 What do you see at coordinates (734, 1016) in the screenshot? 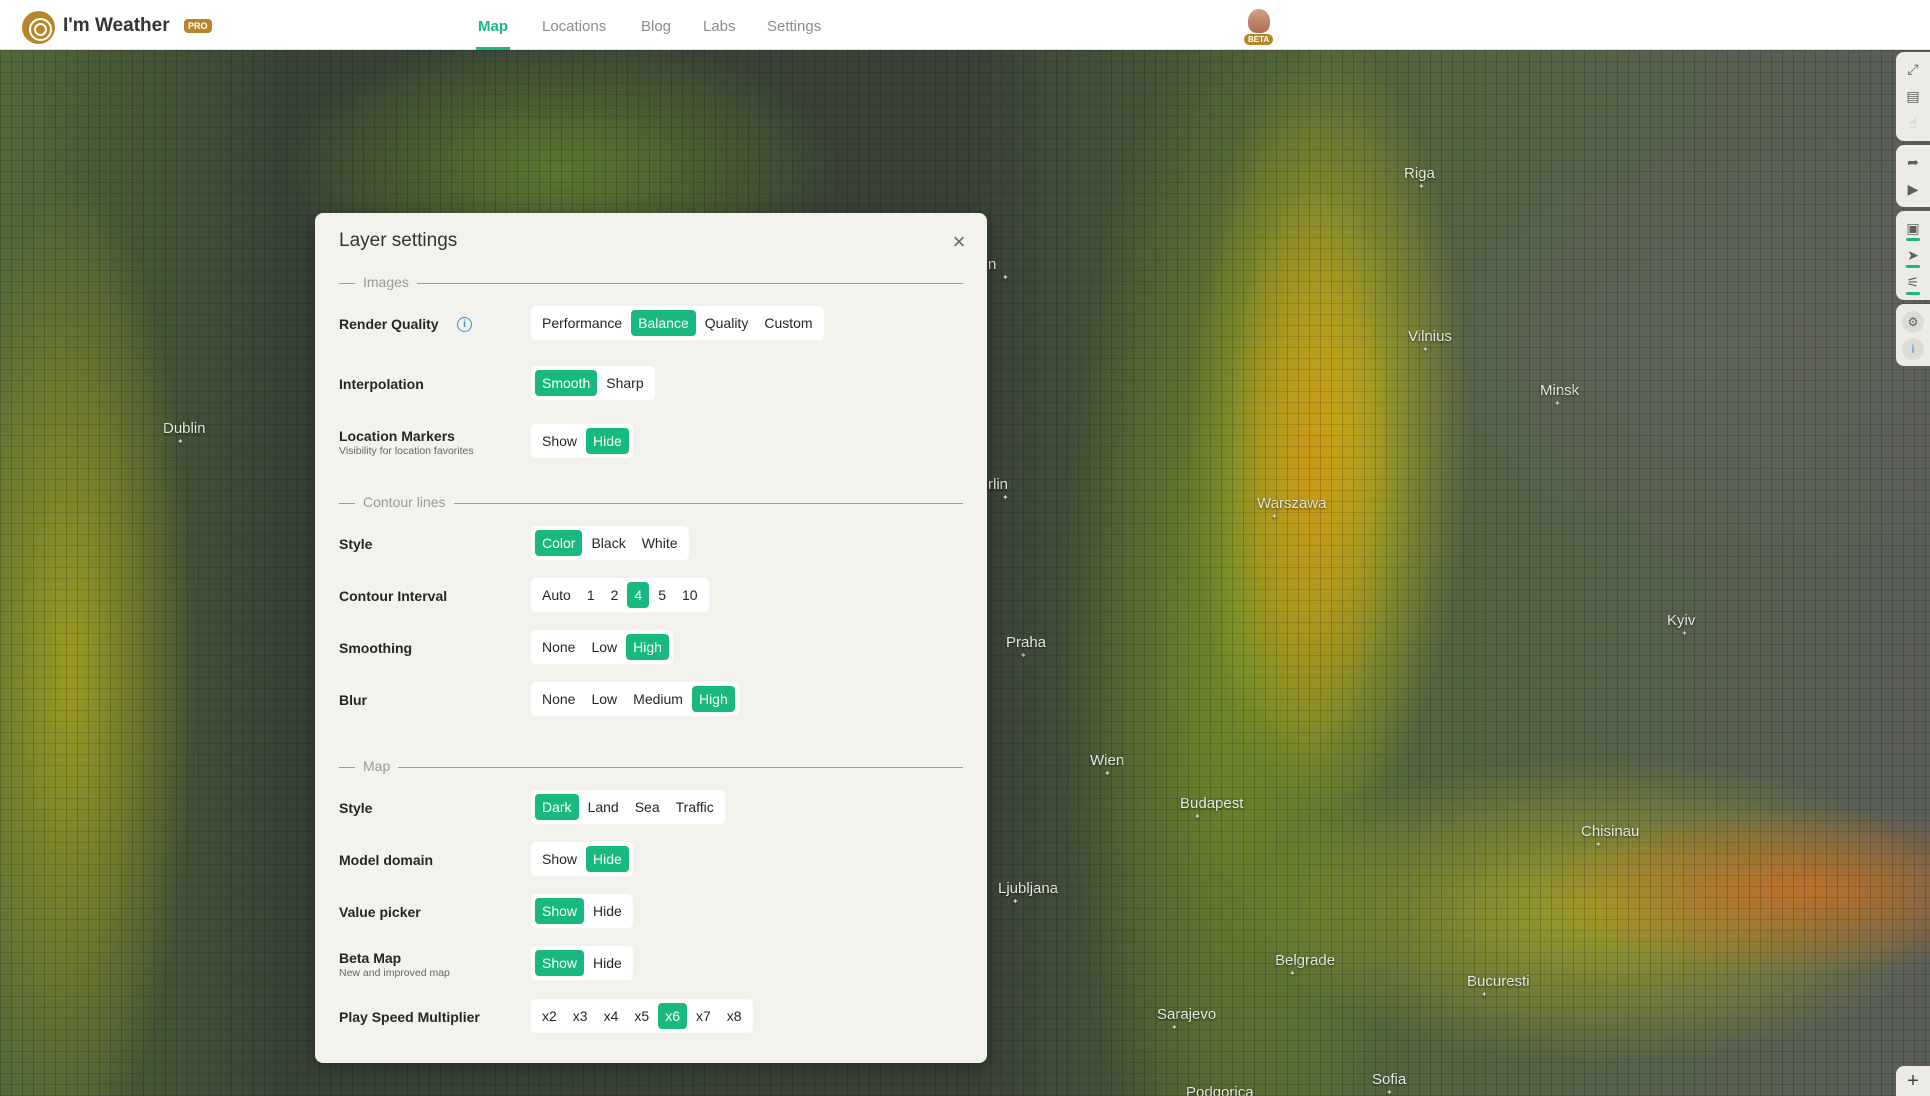
I see `play-speed-option: x8` at bounding box center [734, 1016].